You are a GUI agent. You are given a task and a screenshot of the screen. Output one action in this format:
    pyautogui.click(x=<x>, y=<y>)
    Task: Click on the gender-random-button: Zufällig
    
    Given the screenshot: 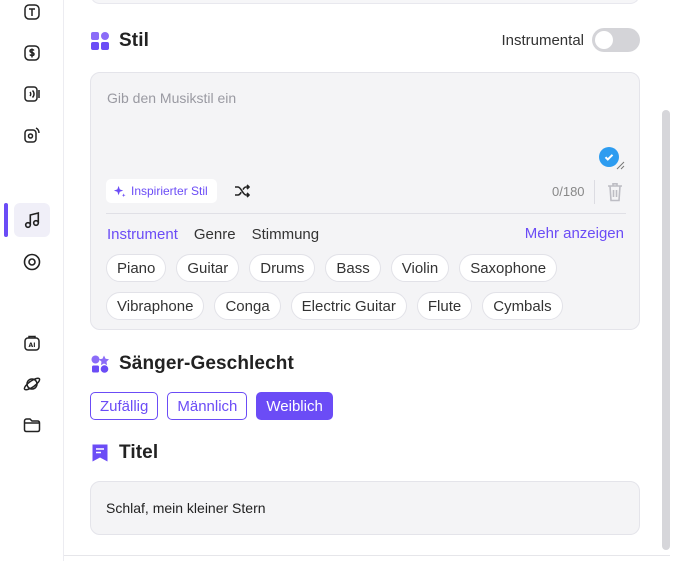 What is the action you would take?
    pyautogui.click(x=124, y=406)
    